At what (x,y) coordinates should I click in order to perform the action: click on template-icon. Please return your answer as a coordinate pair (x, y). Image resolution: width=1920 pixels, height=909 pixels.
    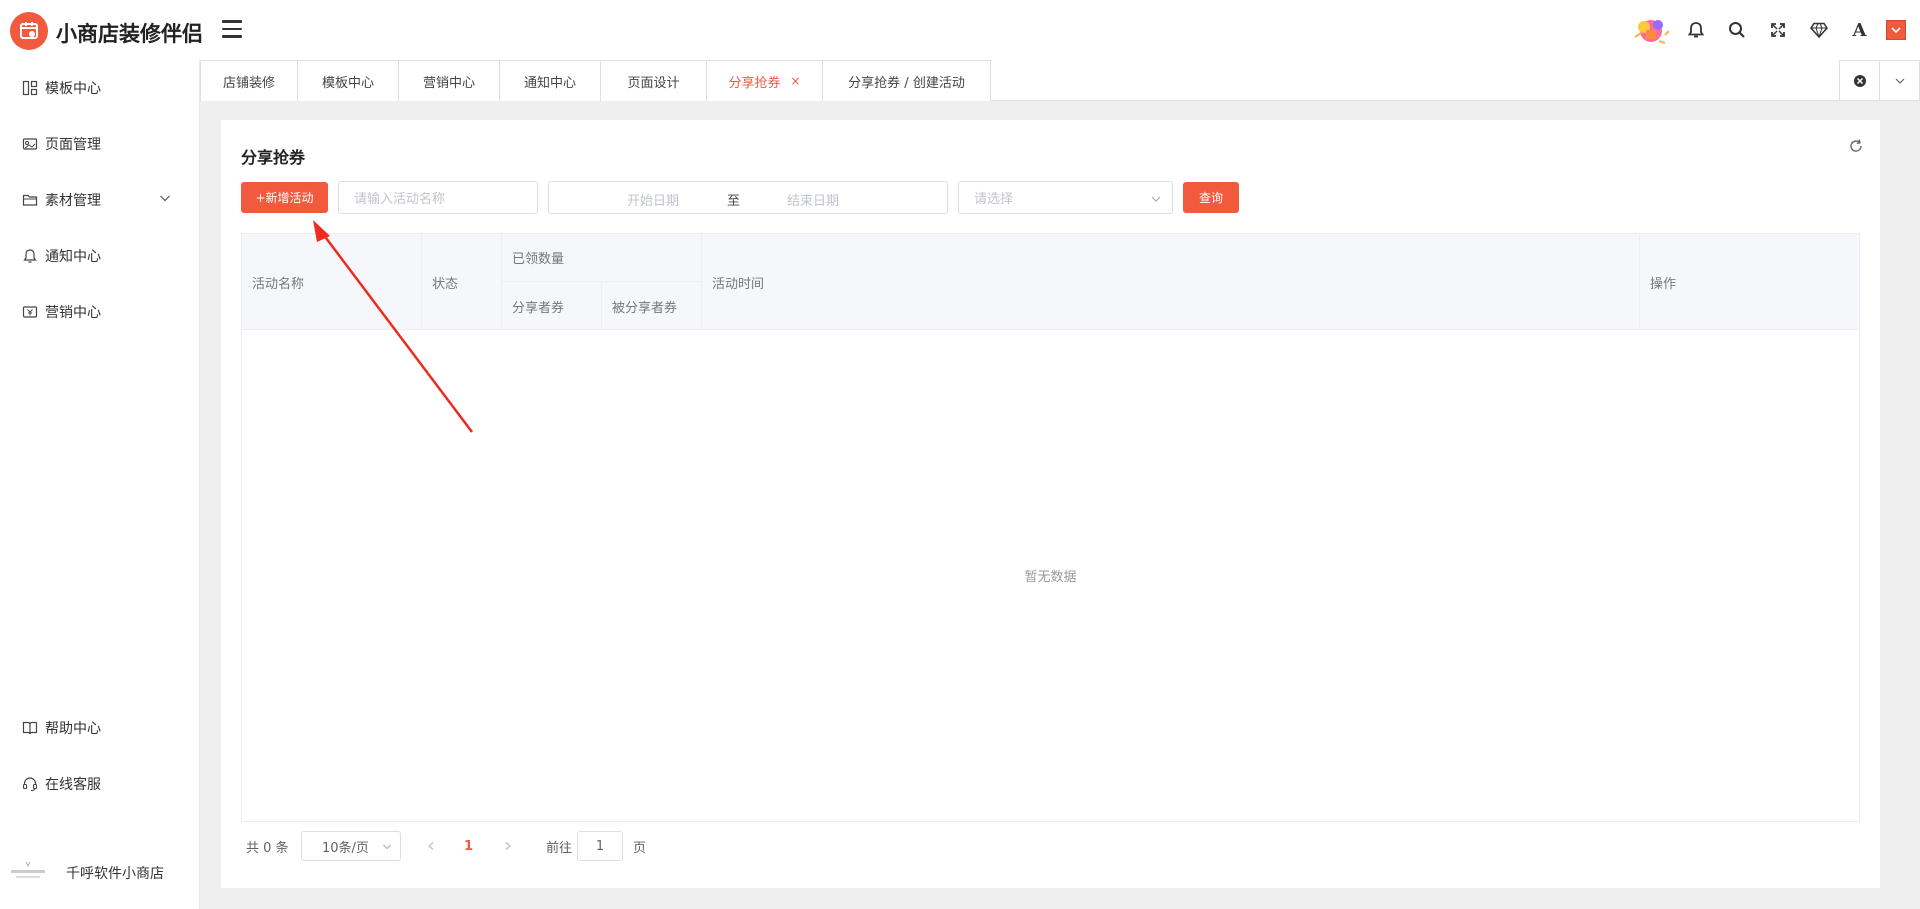
    Looking at the image, I should click on (30, 88).